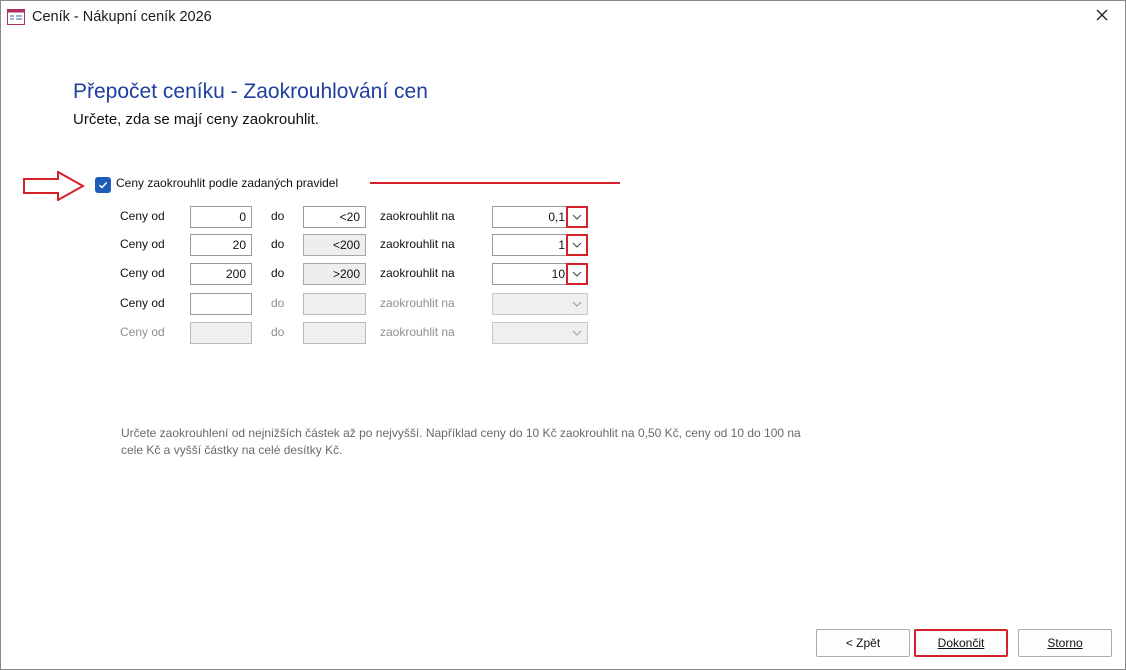 Image resolution: width=1126 pixels, height=670 pixels. What do you see at coordinates (540, 217) in the screenshot?
I see `row1-round-select: 0,1` at bounding box center [540, 217].